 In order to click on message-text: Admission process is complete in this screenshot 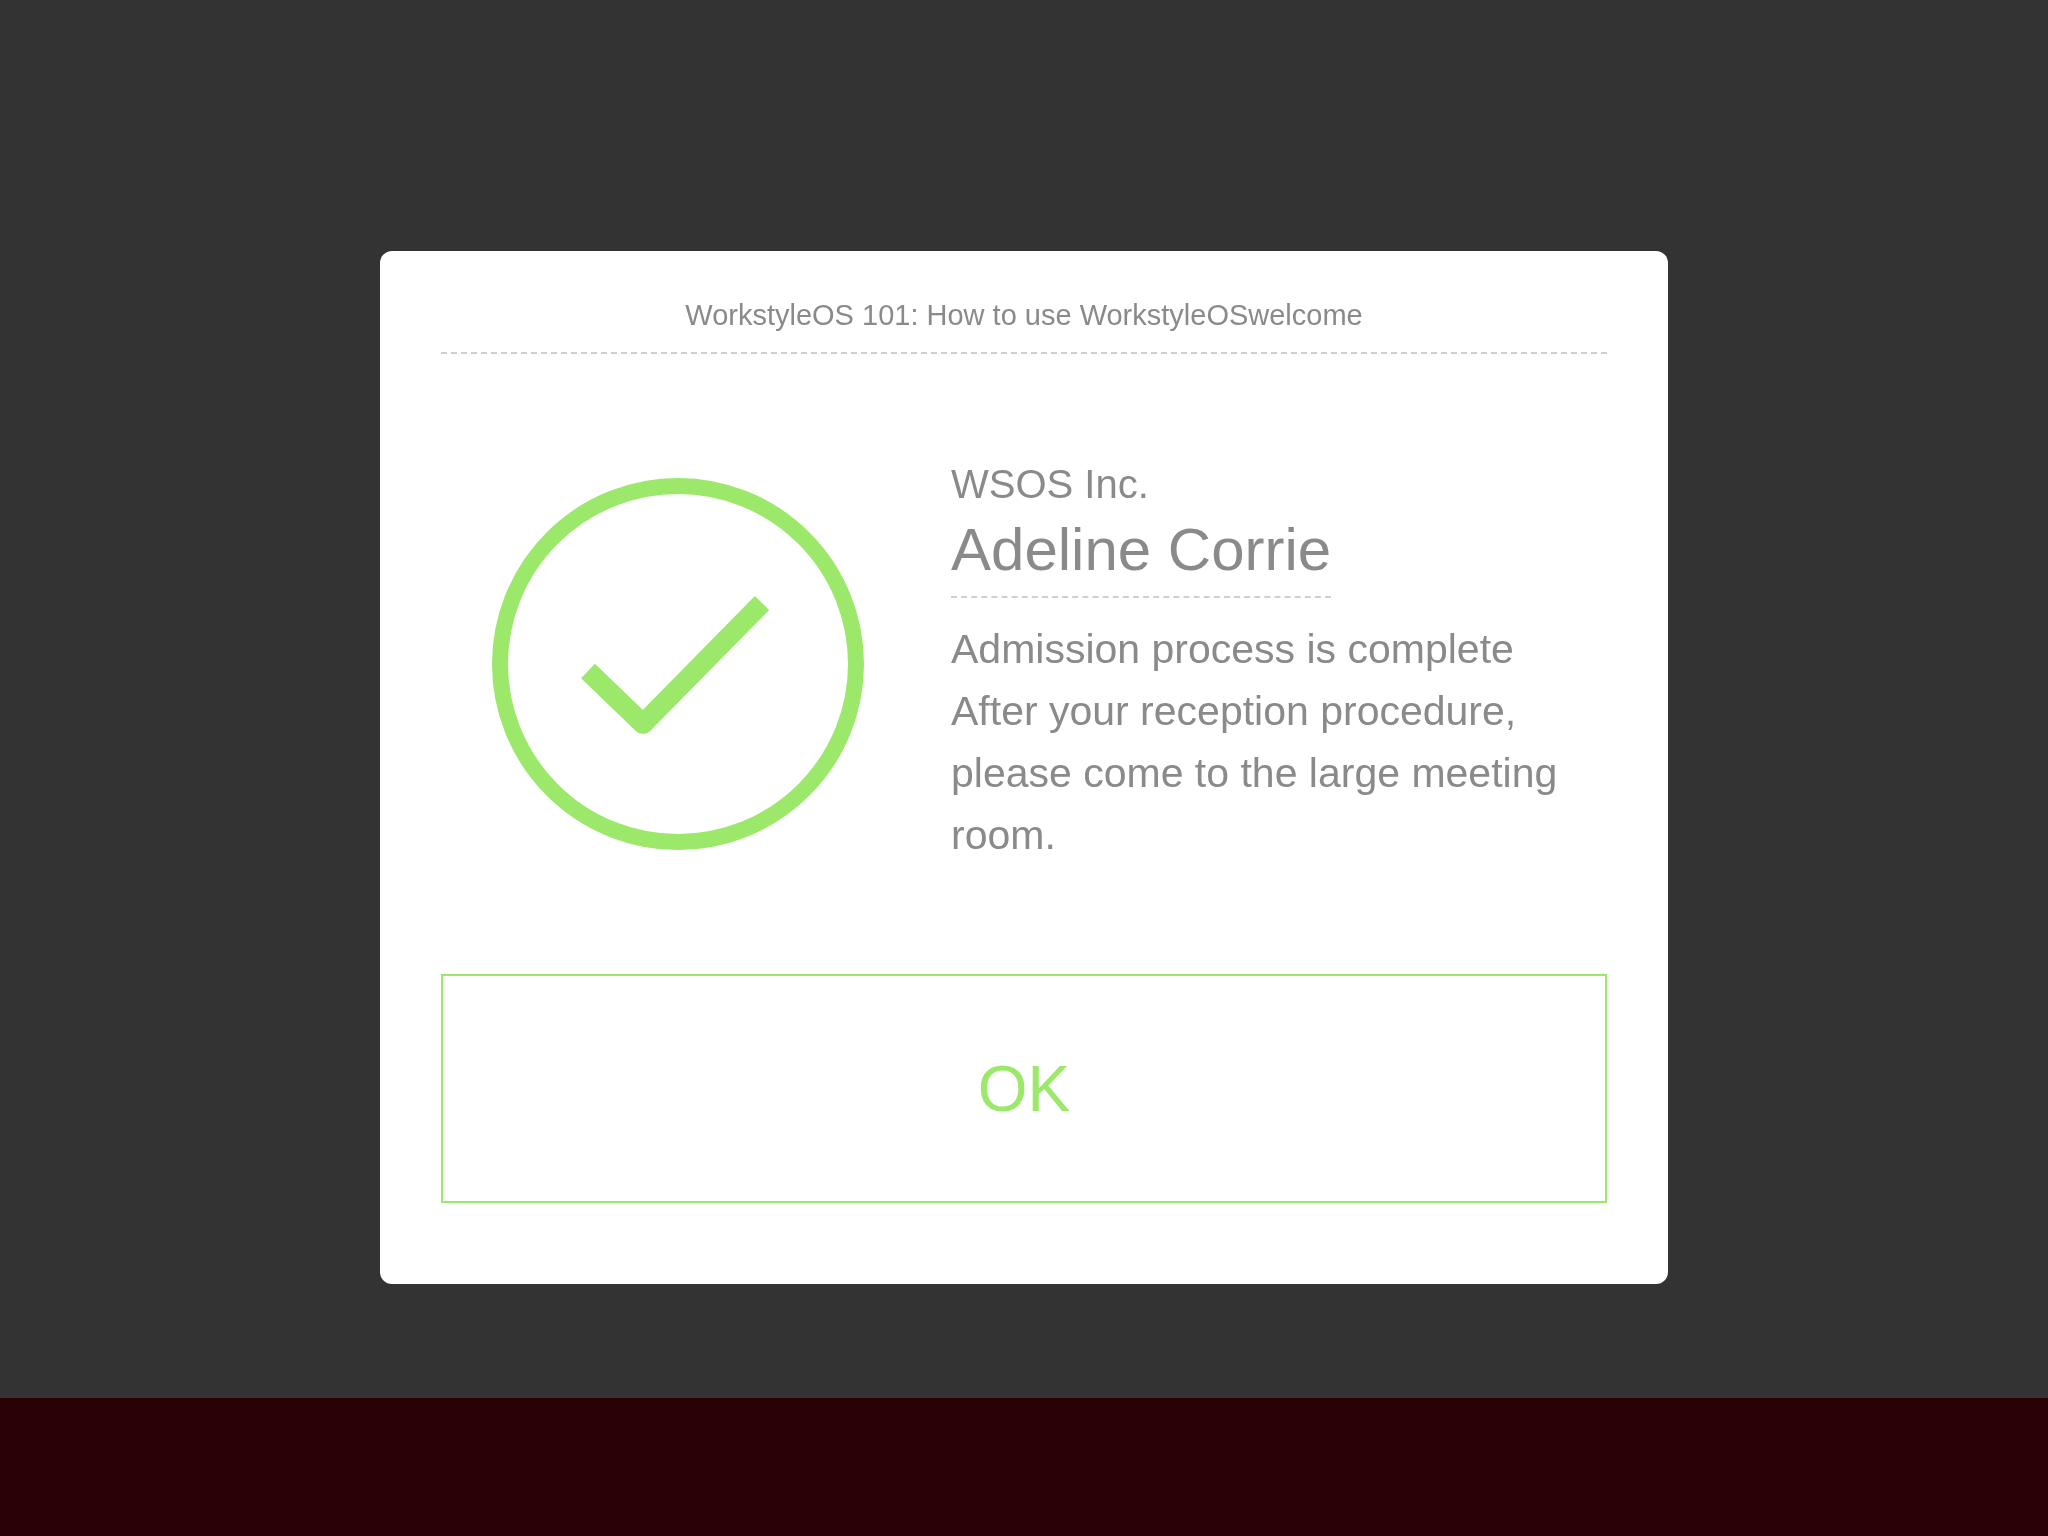, I will do `click(1233, 649)`.